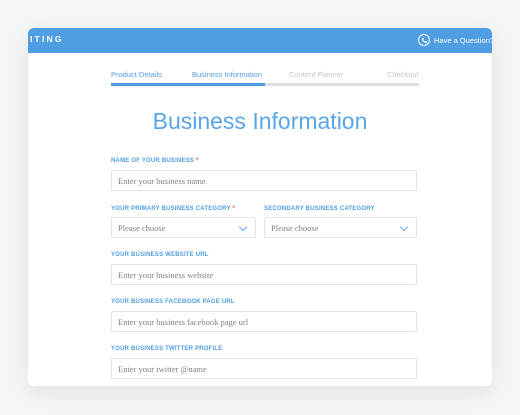  Describe the element at coordinates (160, 255) in the screenshot. I see `website-label: YOUR BUSINESS WEBSITE URL` at that location.